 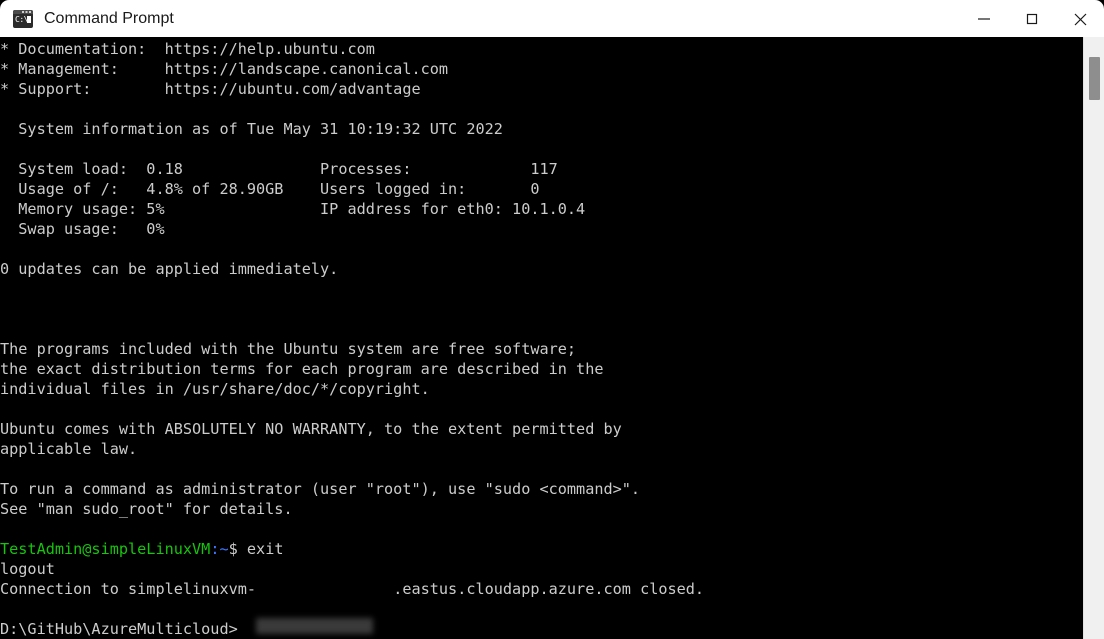 What do you see at coordinates (541, 629) in the screenshot?
I see `local-shell-prompt: D:\GitHub\AzureMulticloud>` at bounding box center [541, 629].